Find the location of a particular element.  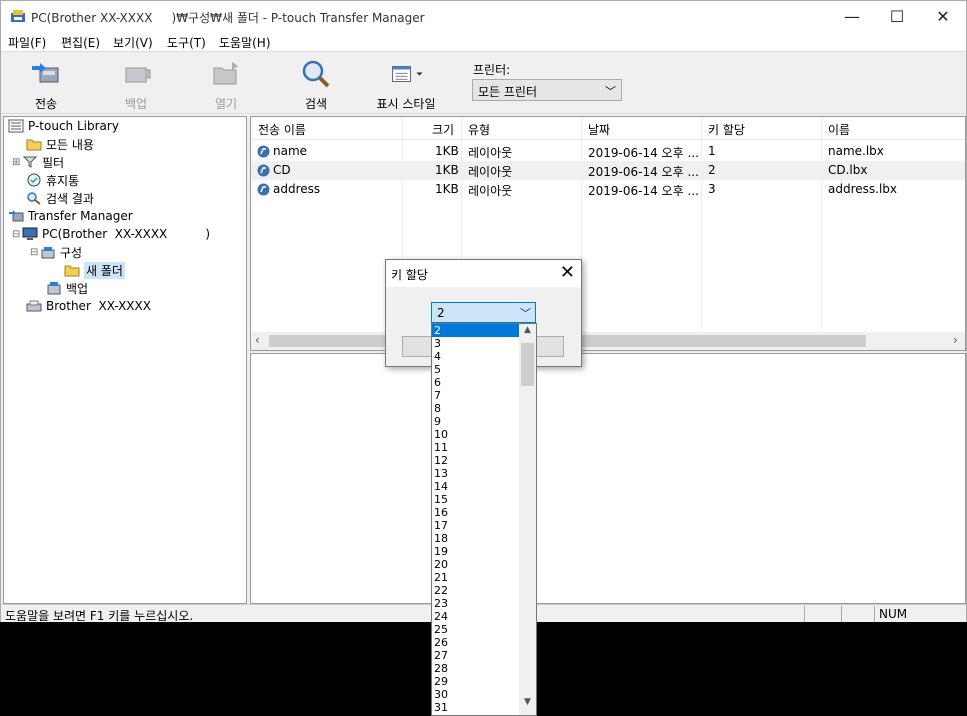

column-header-transfer-name: 전송 이름 is located at coordinates (282, 129).